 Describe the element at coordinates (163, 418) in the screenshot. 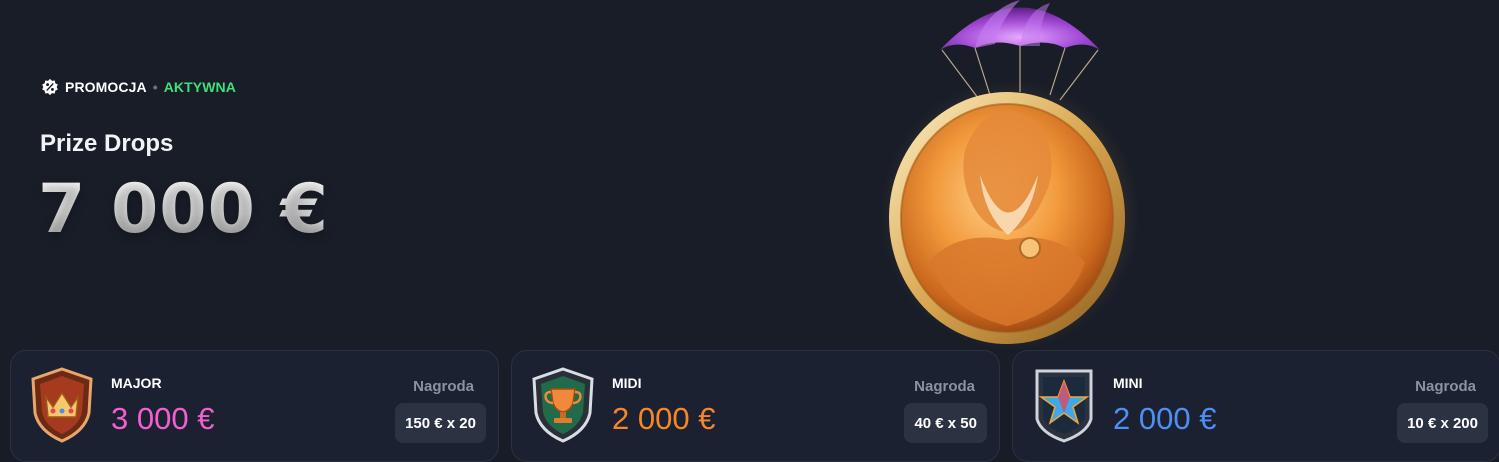

I see `tier-amount: 3 000 €` at that location.